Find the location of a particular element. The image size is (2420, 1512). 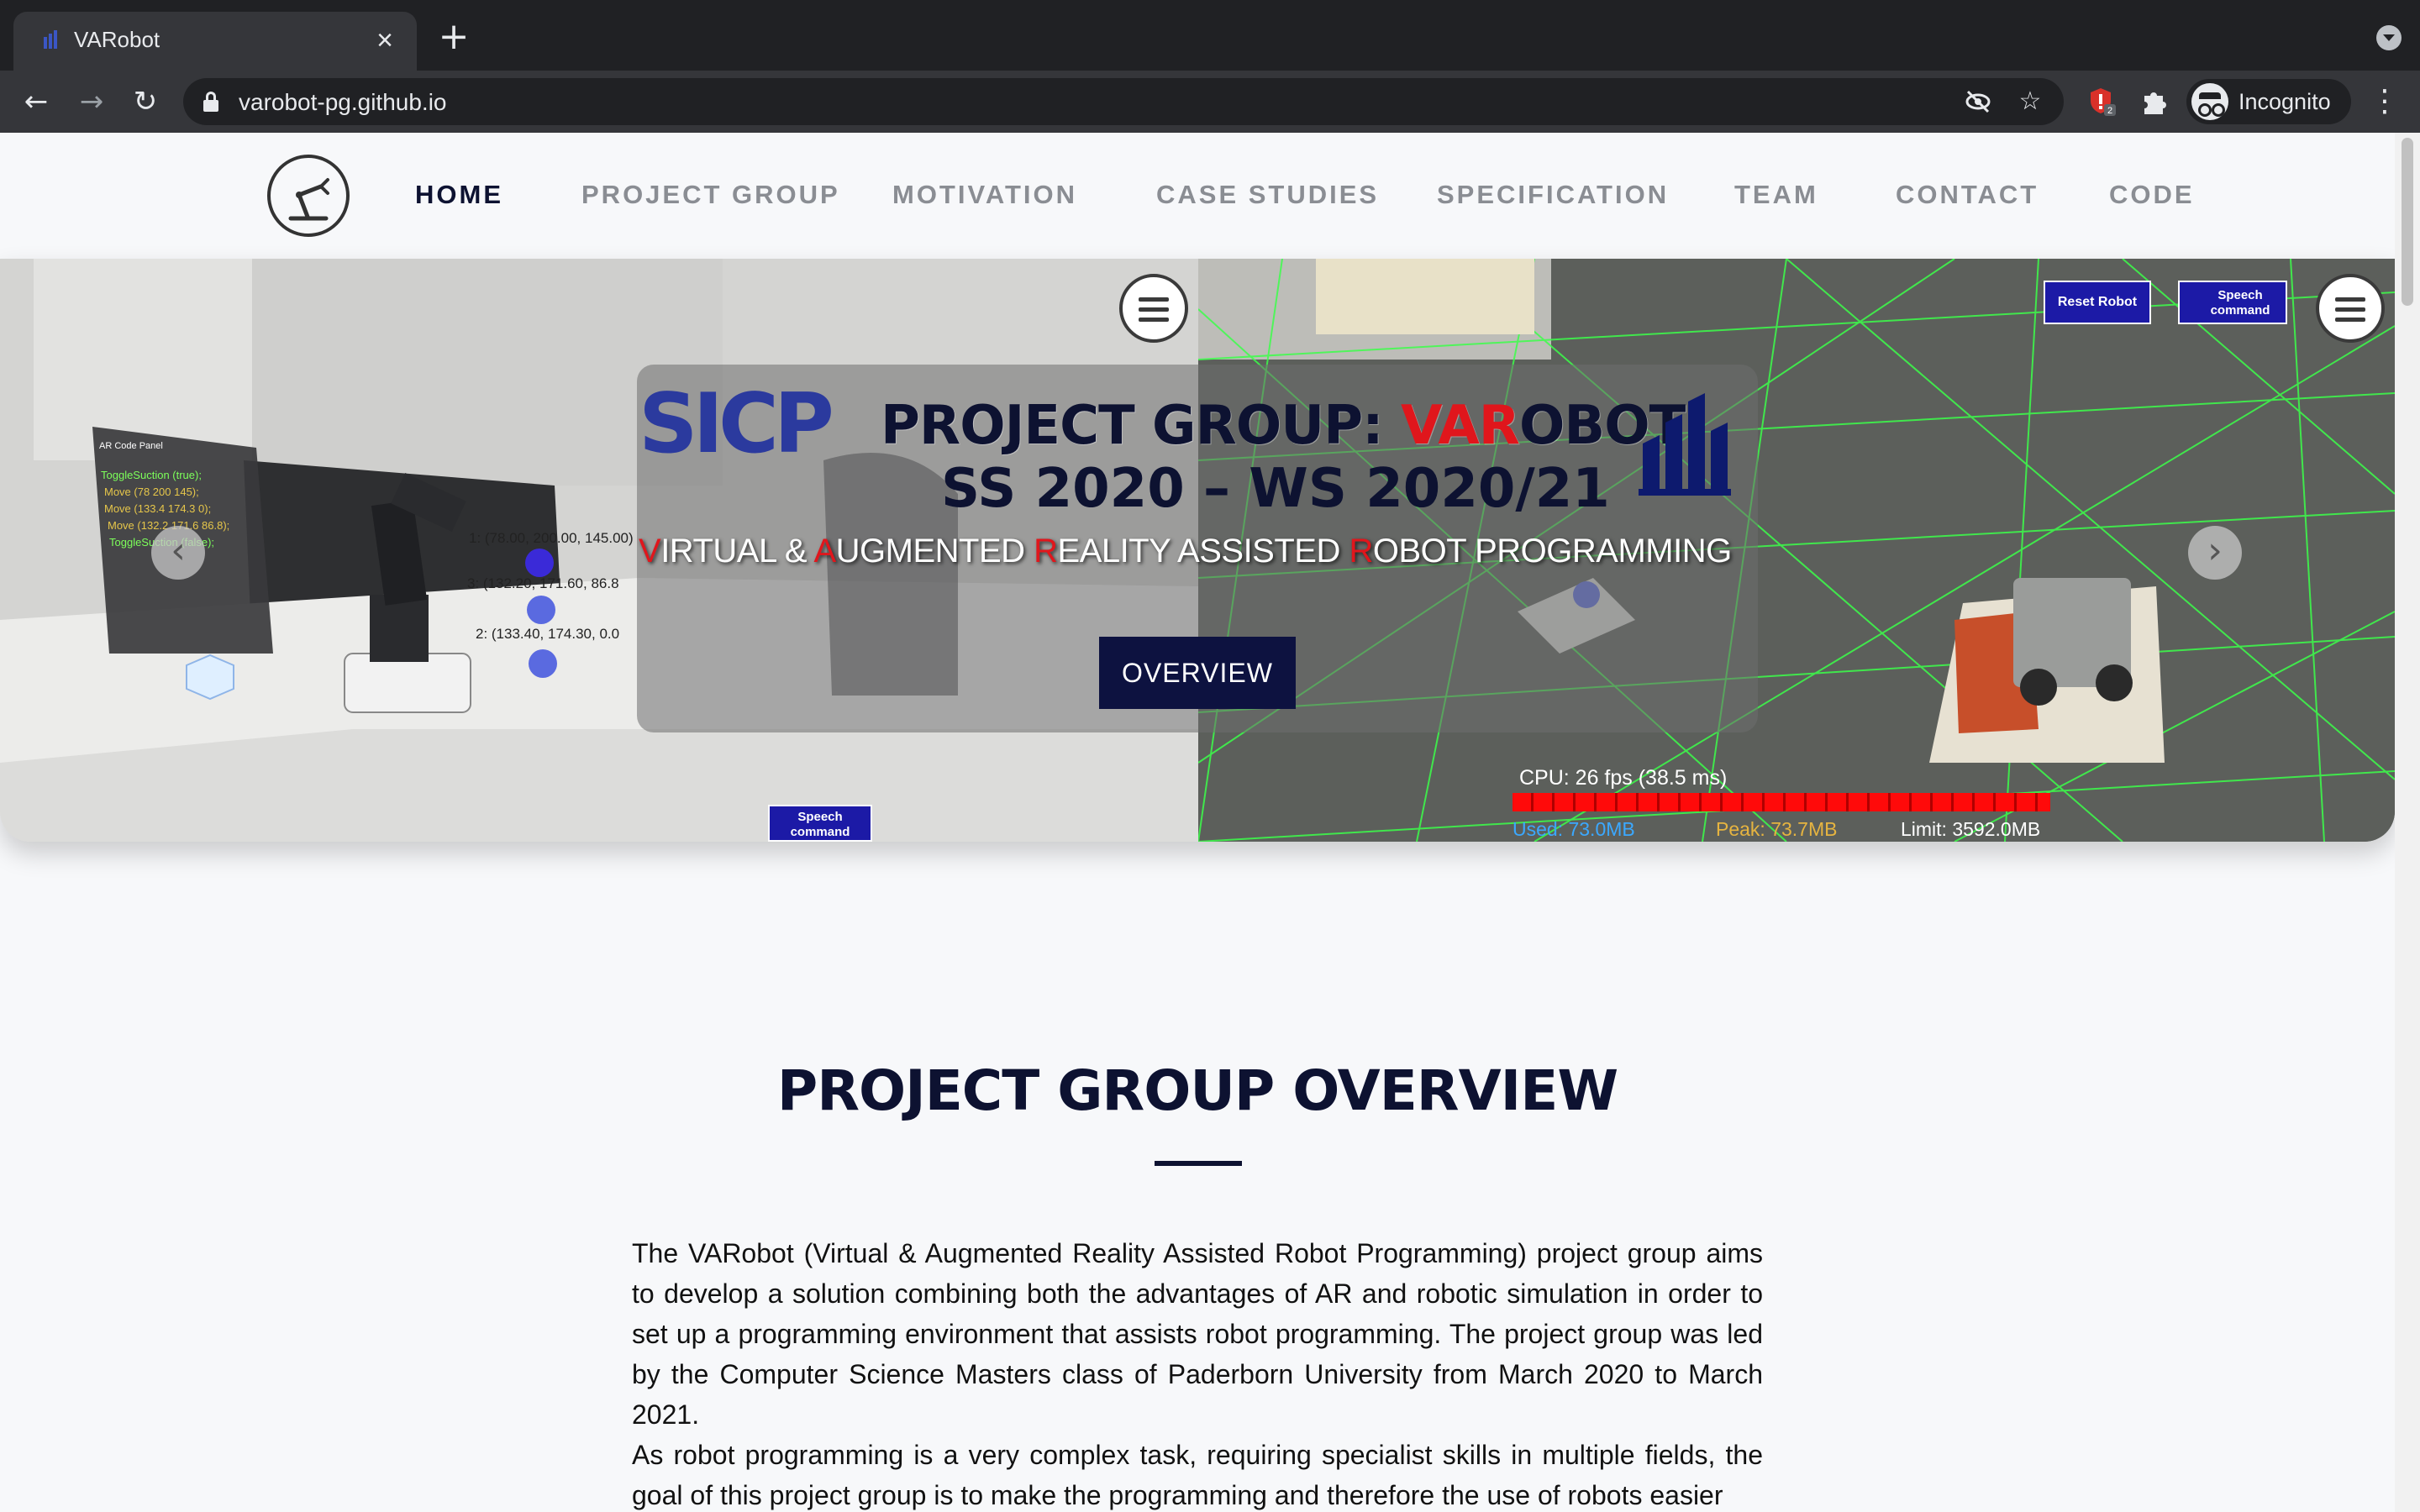

extension-icon: 2 is located at coordinates (2101, 101).